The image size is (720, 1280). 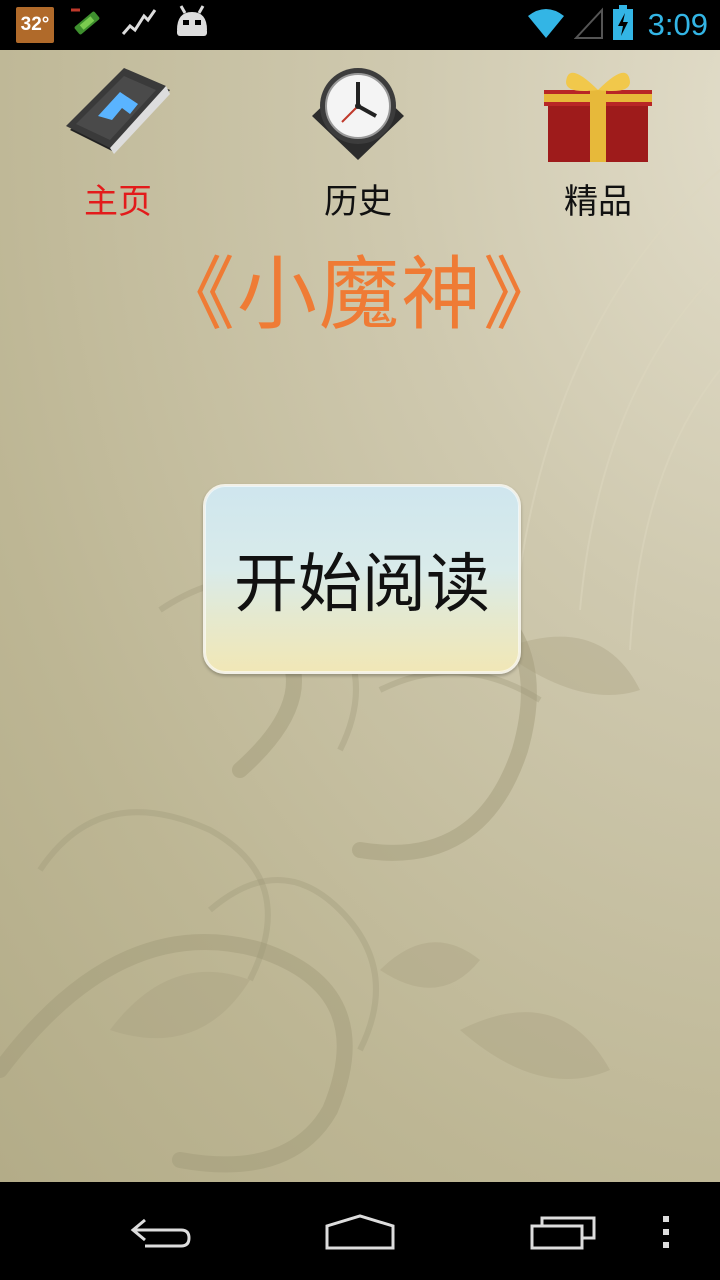 What do you see at coordinates (598, 117) in the screenshot?
I see `gift-box-icon` at bounding box center [598, 117].